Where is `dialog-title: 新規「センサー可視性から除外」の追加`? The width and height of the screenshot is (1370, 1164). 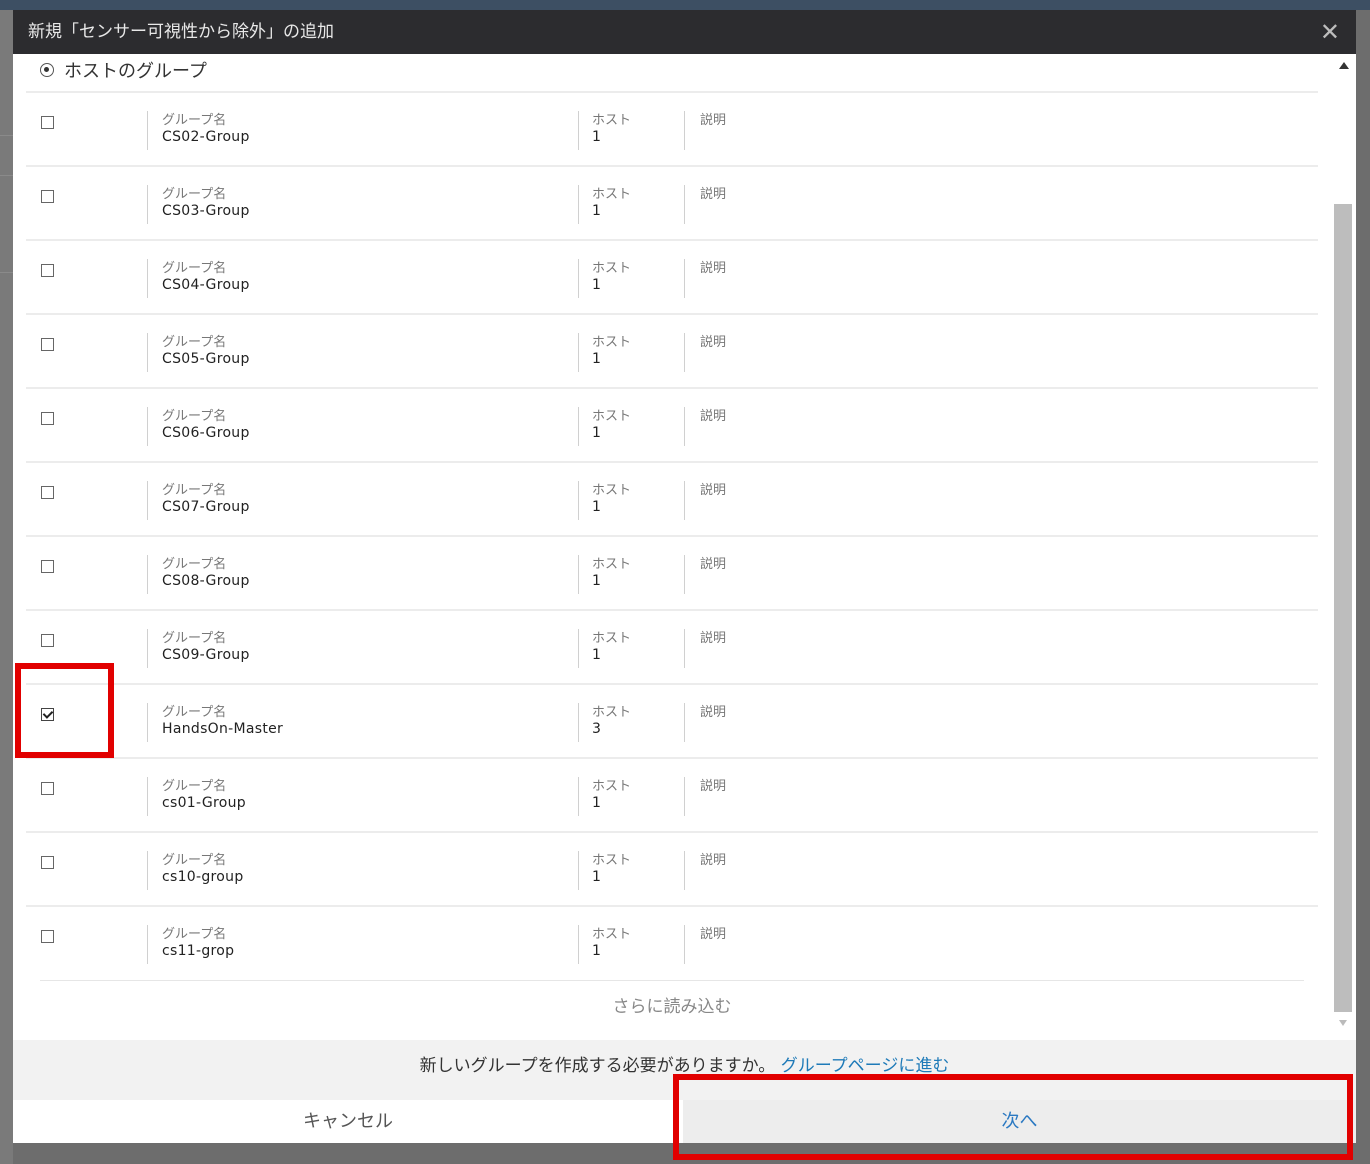 dialog-title: 新規「センサー可視性から除外」の追加 is located at coordinates (181, 32).